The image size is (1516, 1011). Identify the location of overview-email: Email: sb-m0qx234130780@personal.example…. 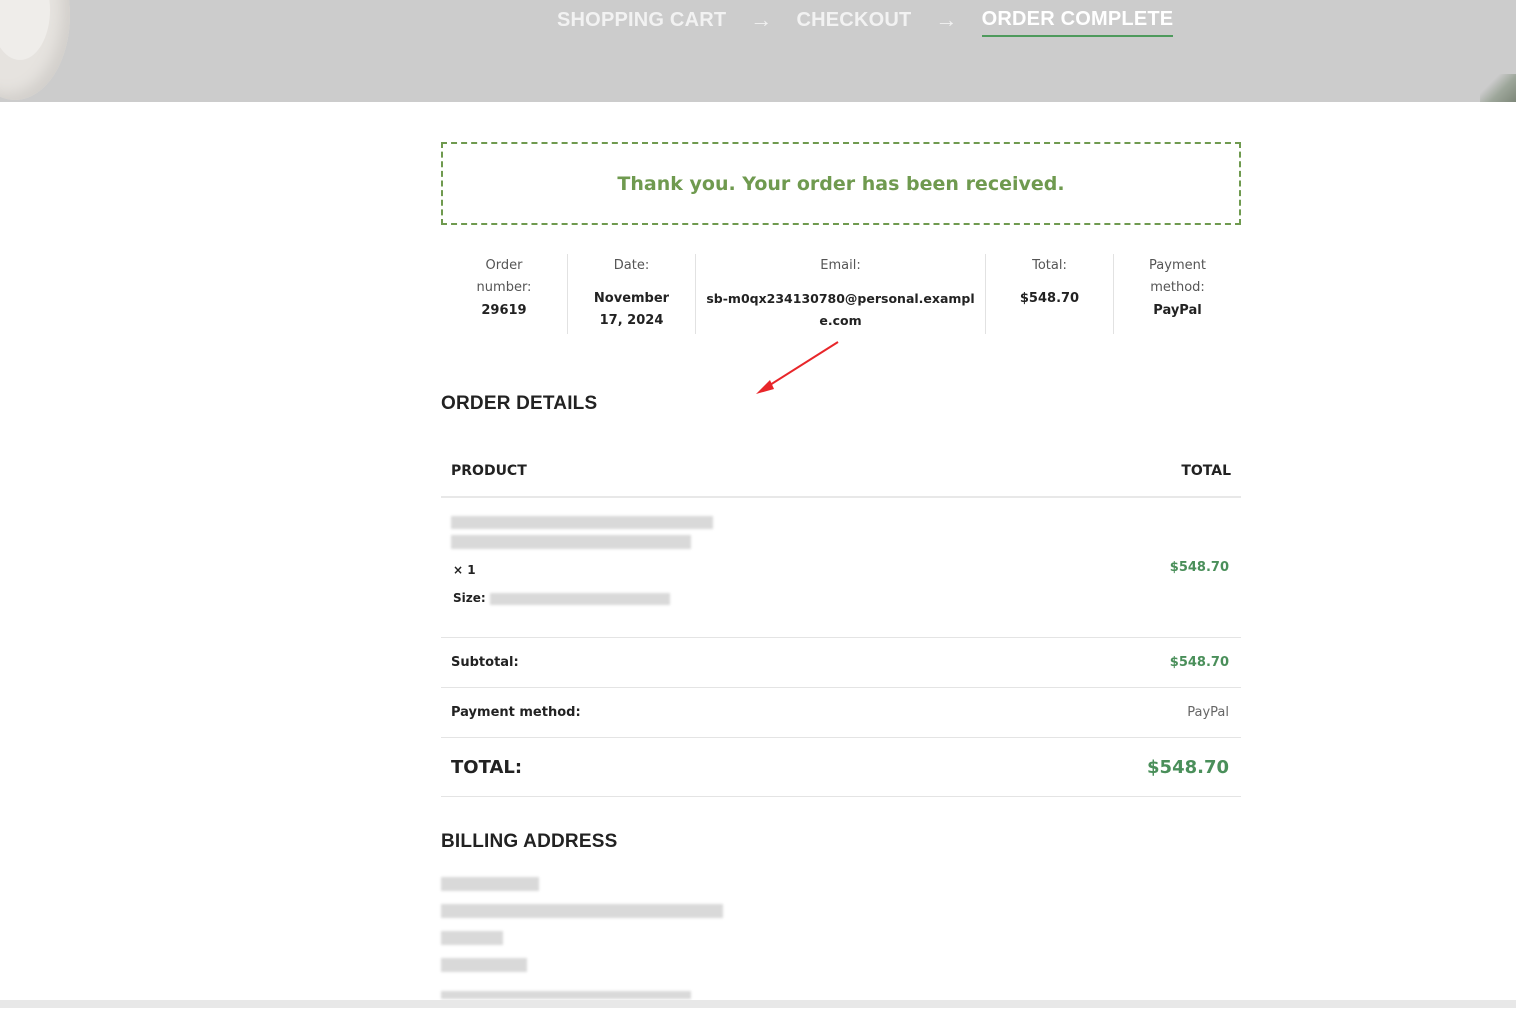
(841, 294).